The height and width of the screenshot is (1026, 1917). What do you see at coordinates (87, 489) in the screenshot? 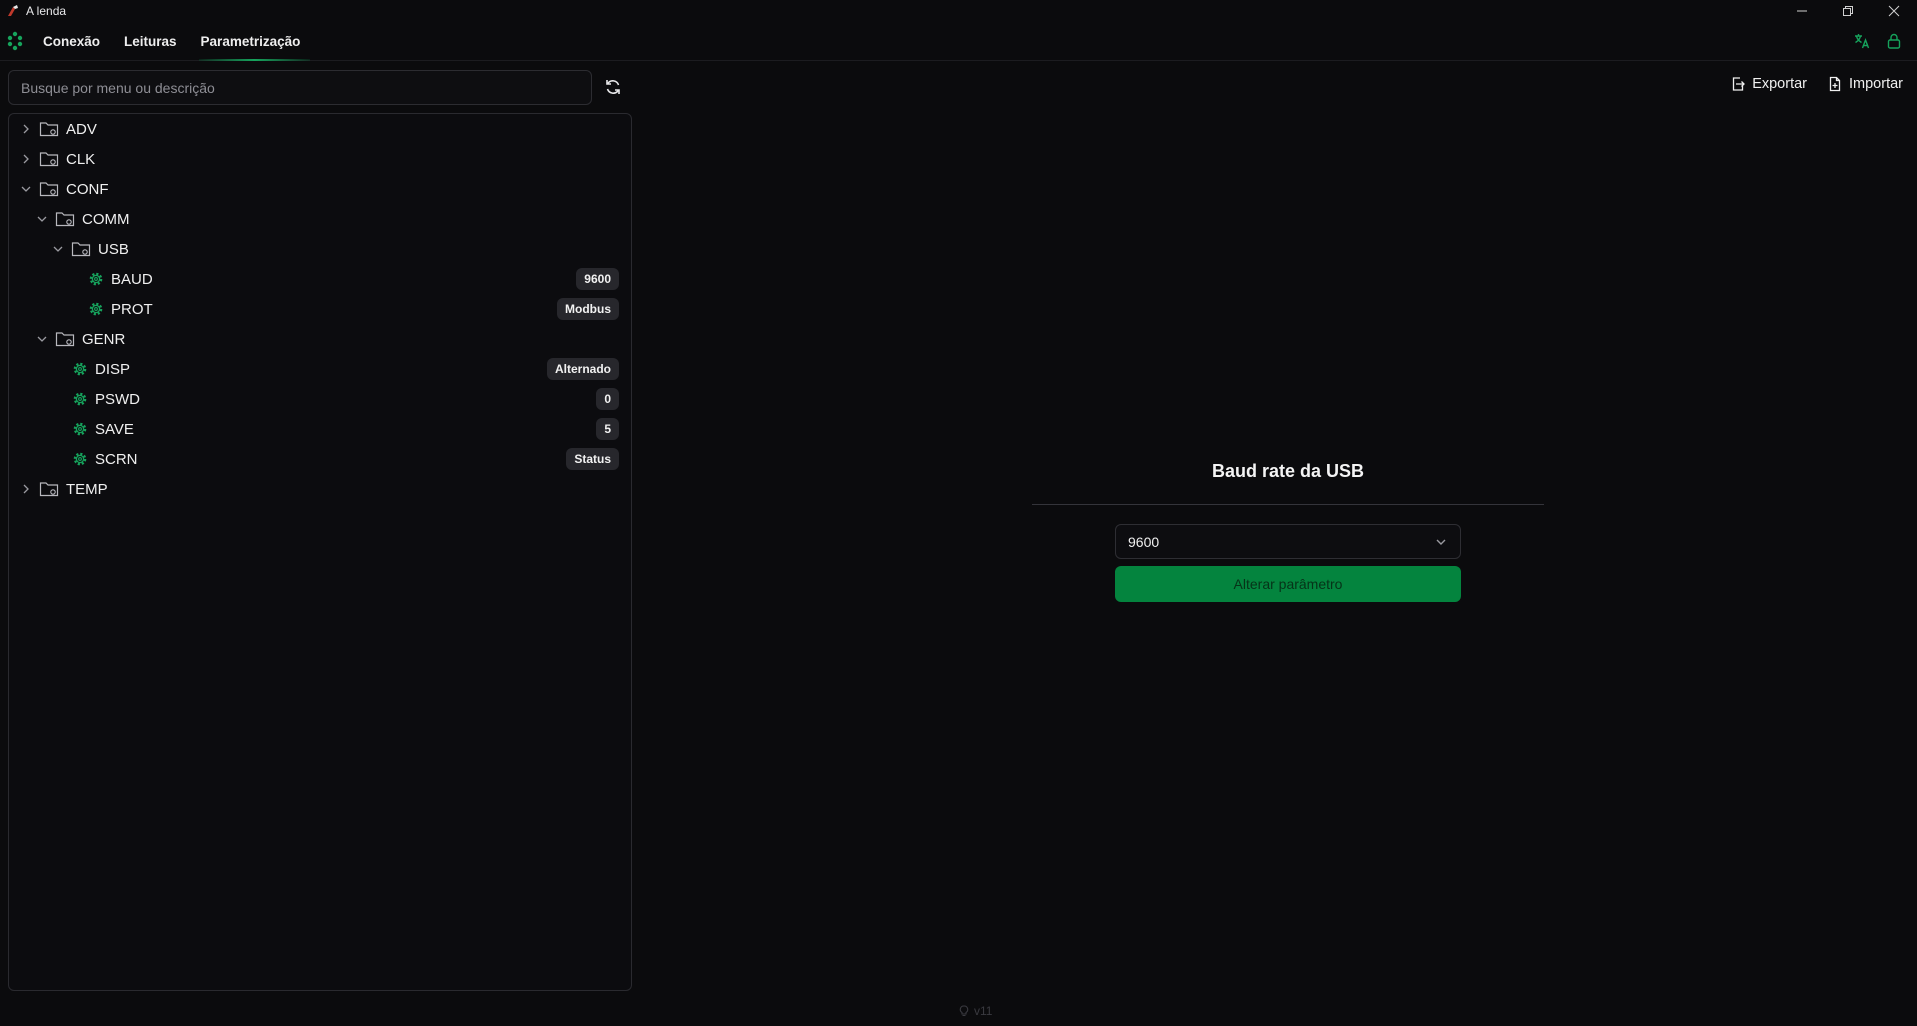
I see `tree-item-label: TEMP` at bounding box center [87, 489].